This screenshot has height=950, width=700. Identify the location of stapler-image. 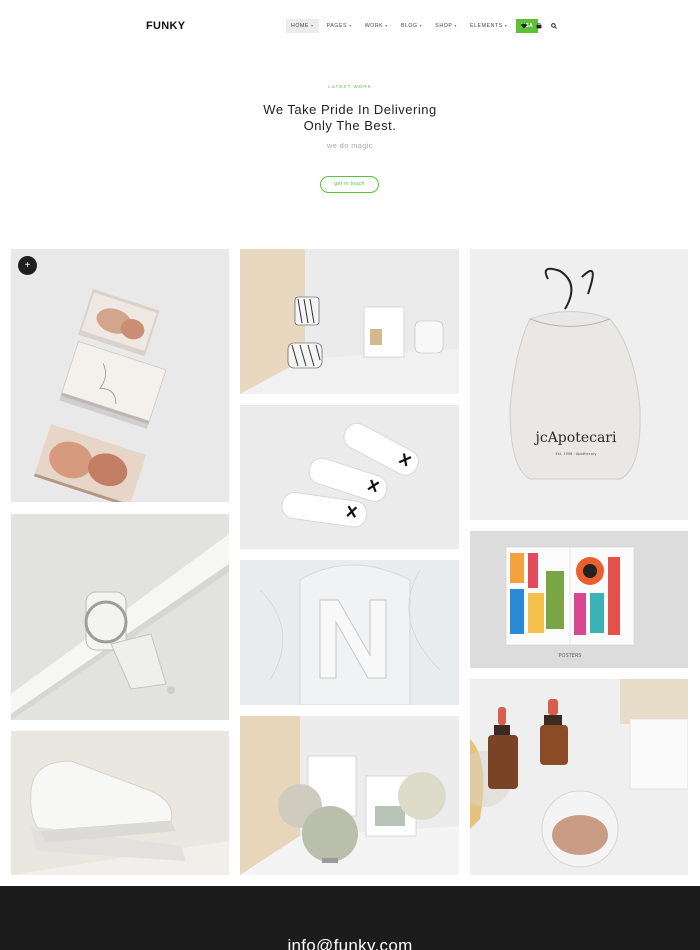
(120, 803).